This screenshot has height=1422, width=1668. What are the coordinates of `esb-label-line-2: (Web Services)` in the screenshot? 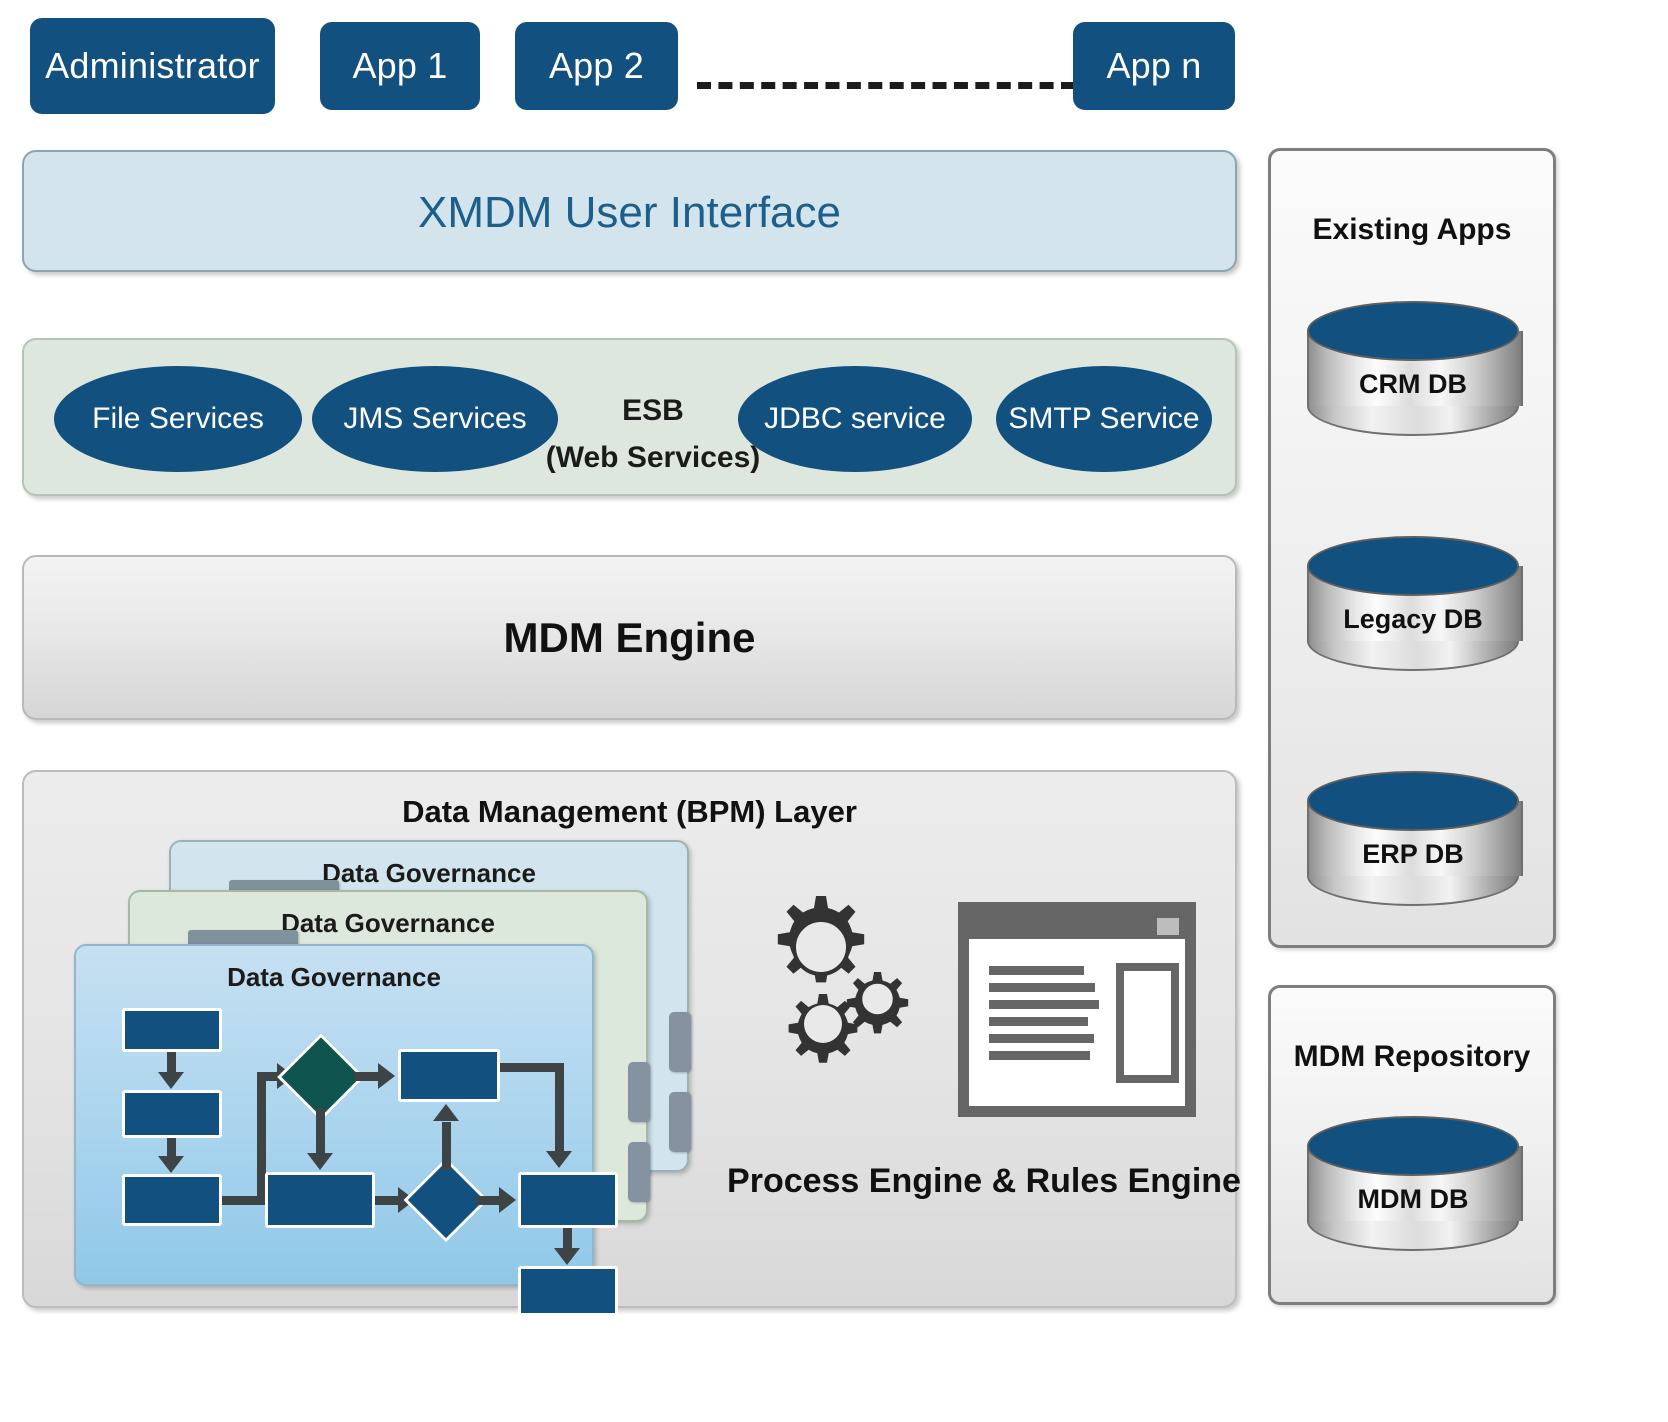 It's located at (653, 457).